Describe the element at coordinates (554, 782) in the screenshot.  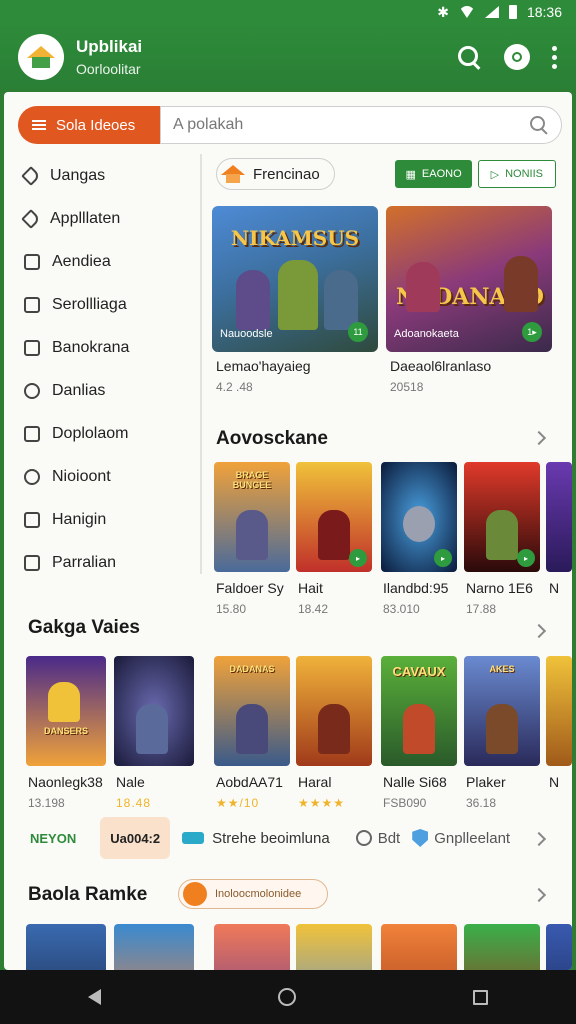
I see `game-name: N` at that location.